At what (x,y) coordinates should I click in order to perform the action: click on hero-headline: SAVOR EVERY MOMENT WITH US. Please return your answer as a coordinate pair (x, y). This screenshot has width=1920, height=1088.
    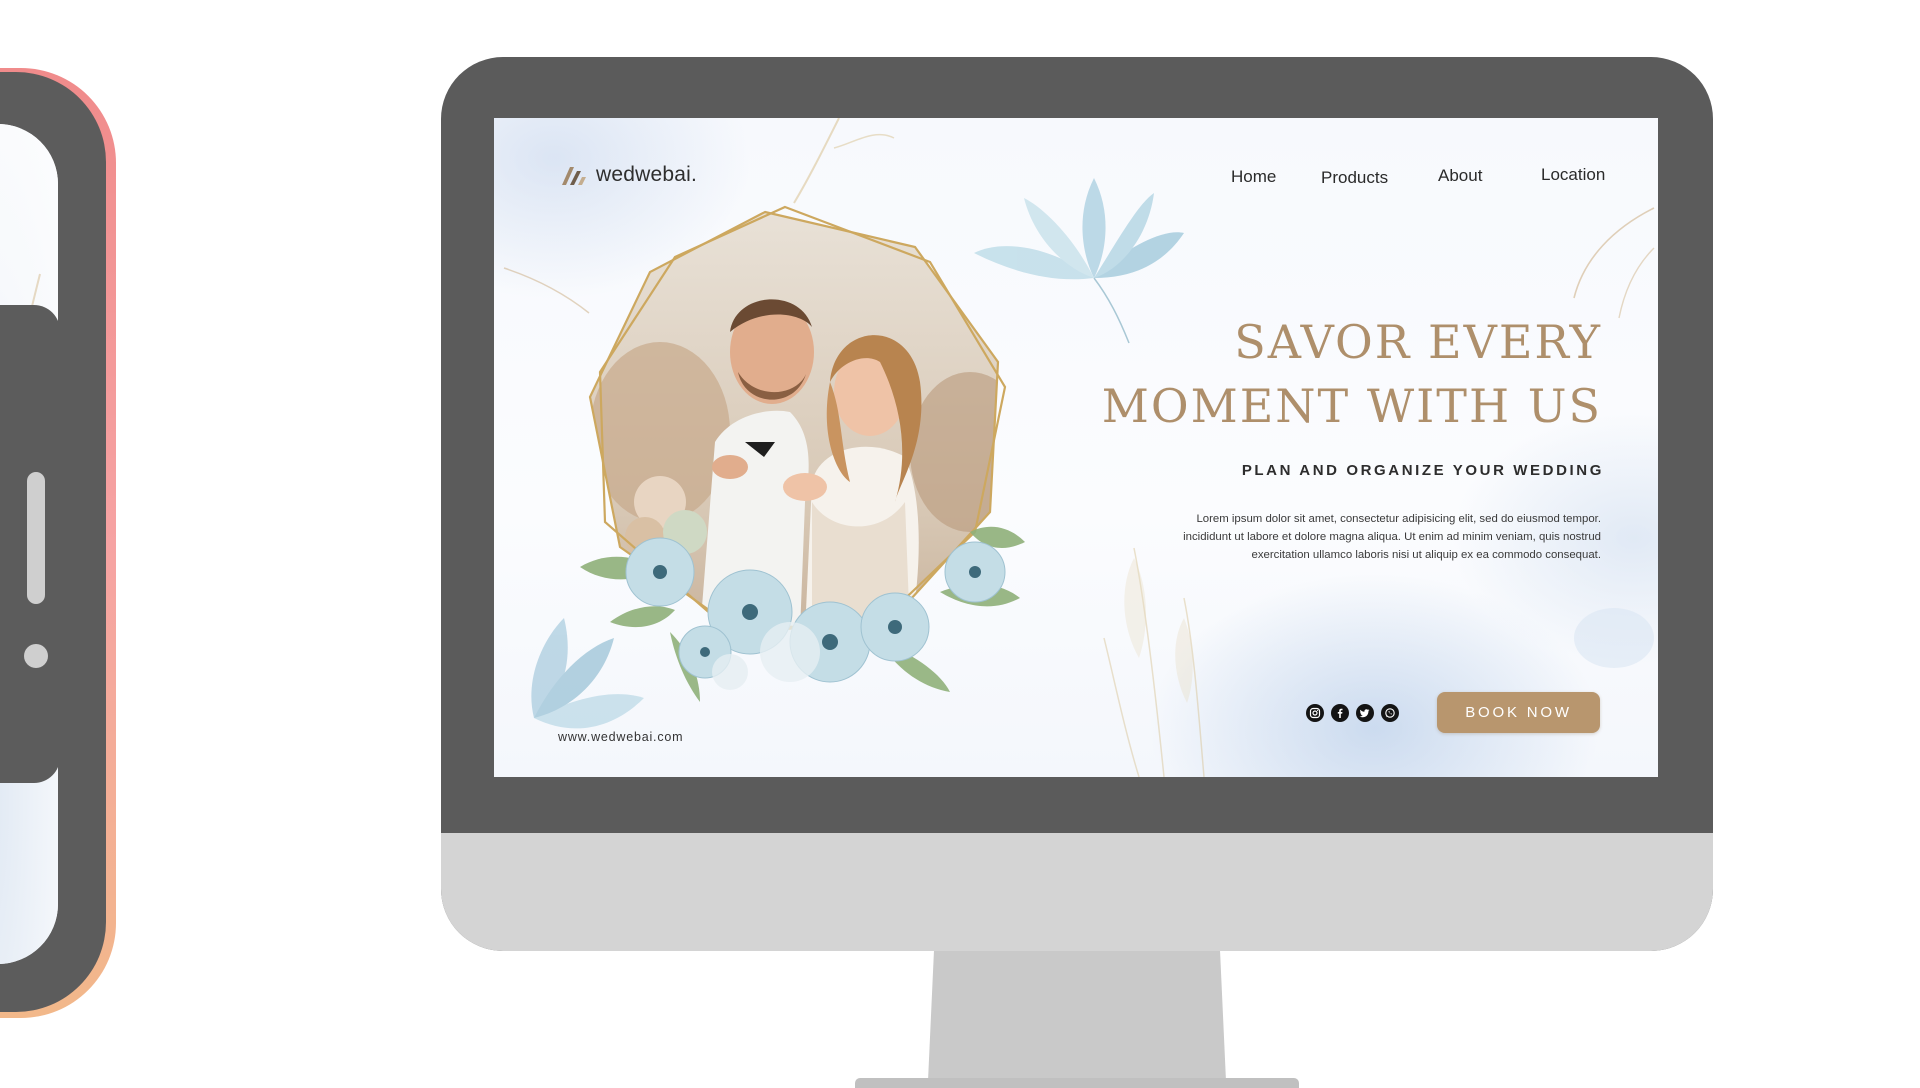
    Looking at the image, I should click on (1322, 374).